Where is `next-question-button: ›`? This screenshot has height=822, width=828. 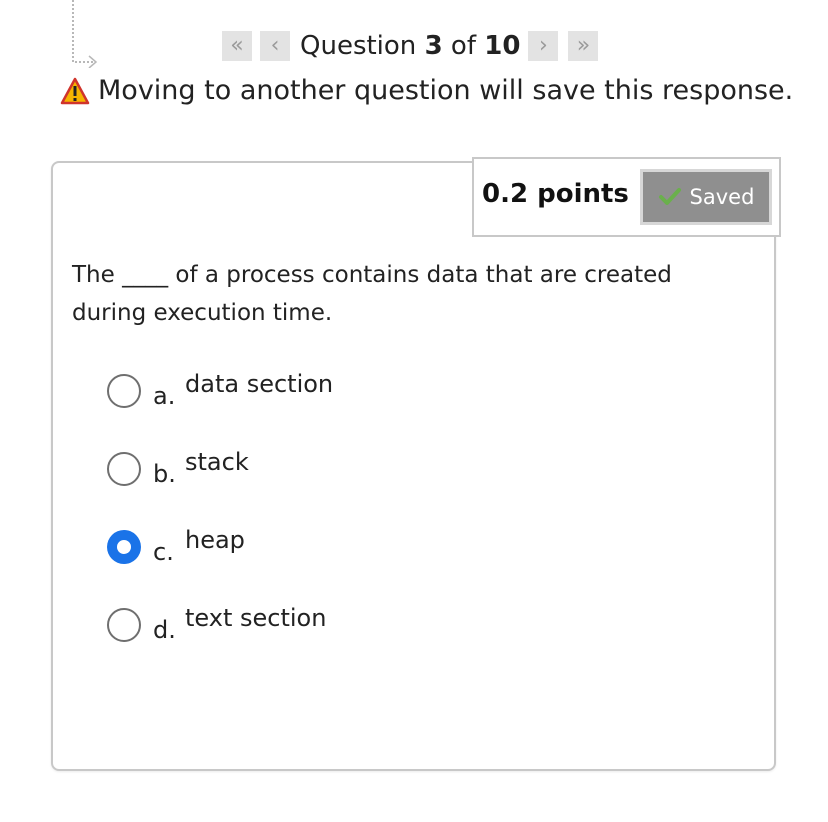
next-question-button: › is located at coordinates (543, 46).